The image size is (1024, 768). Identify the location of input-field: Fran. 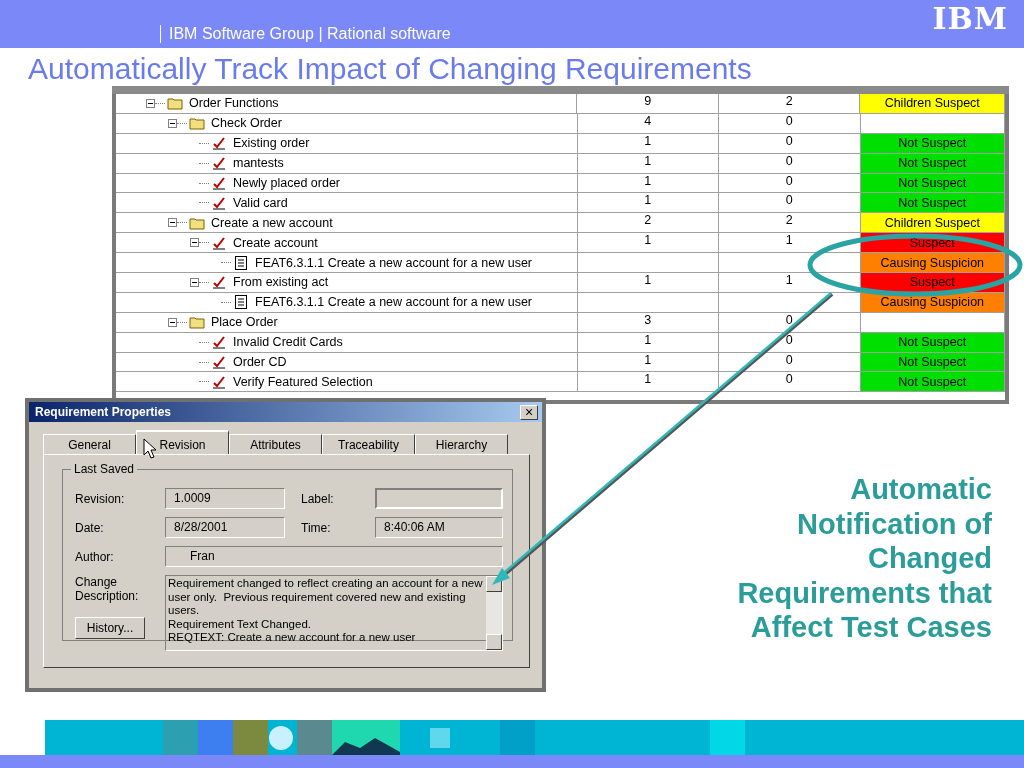
(334, 556).